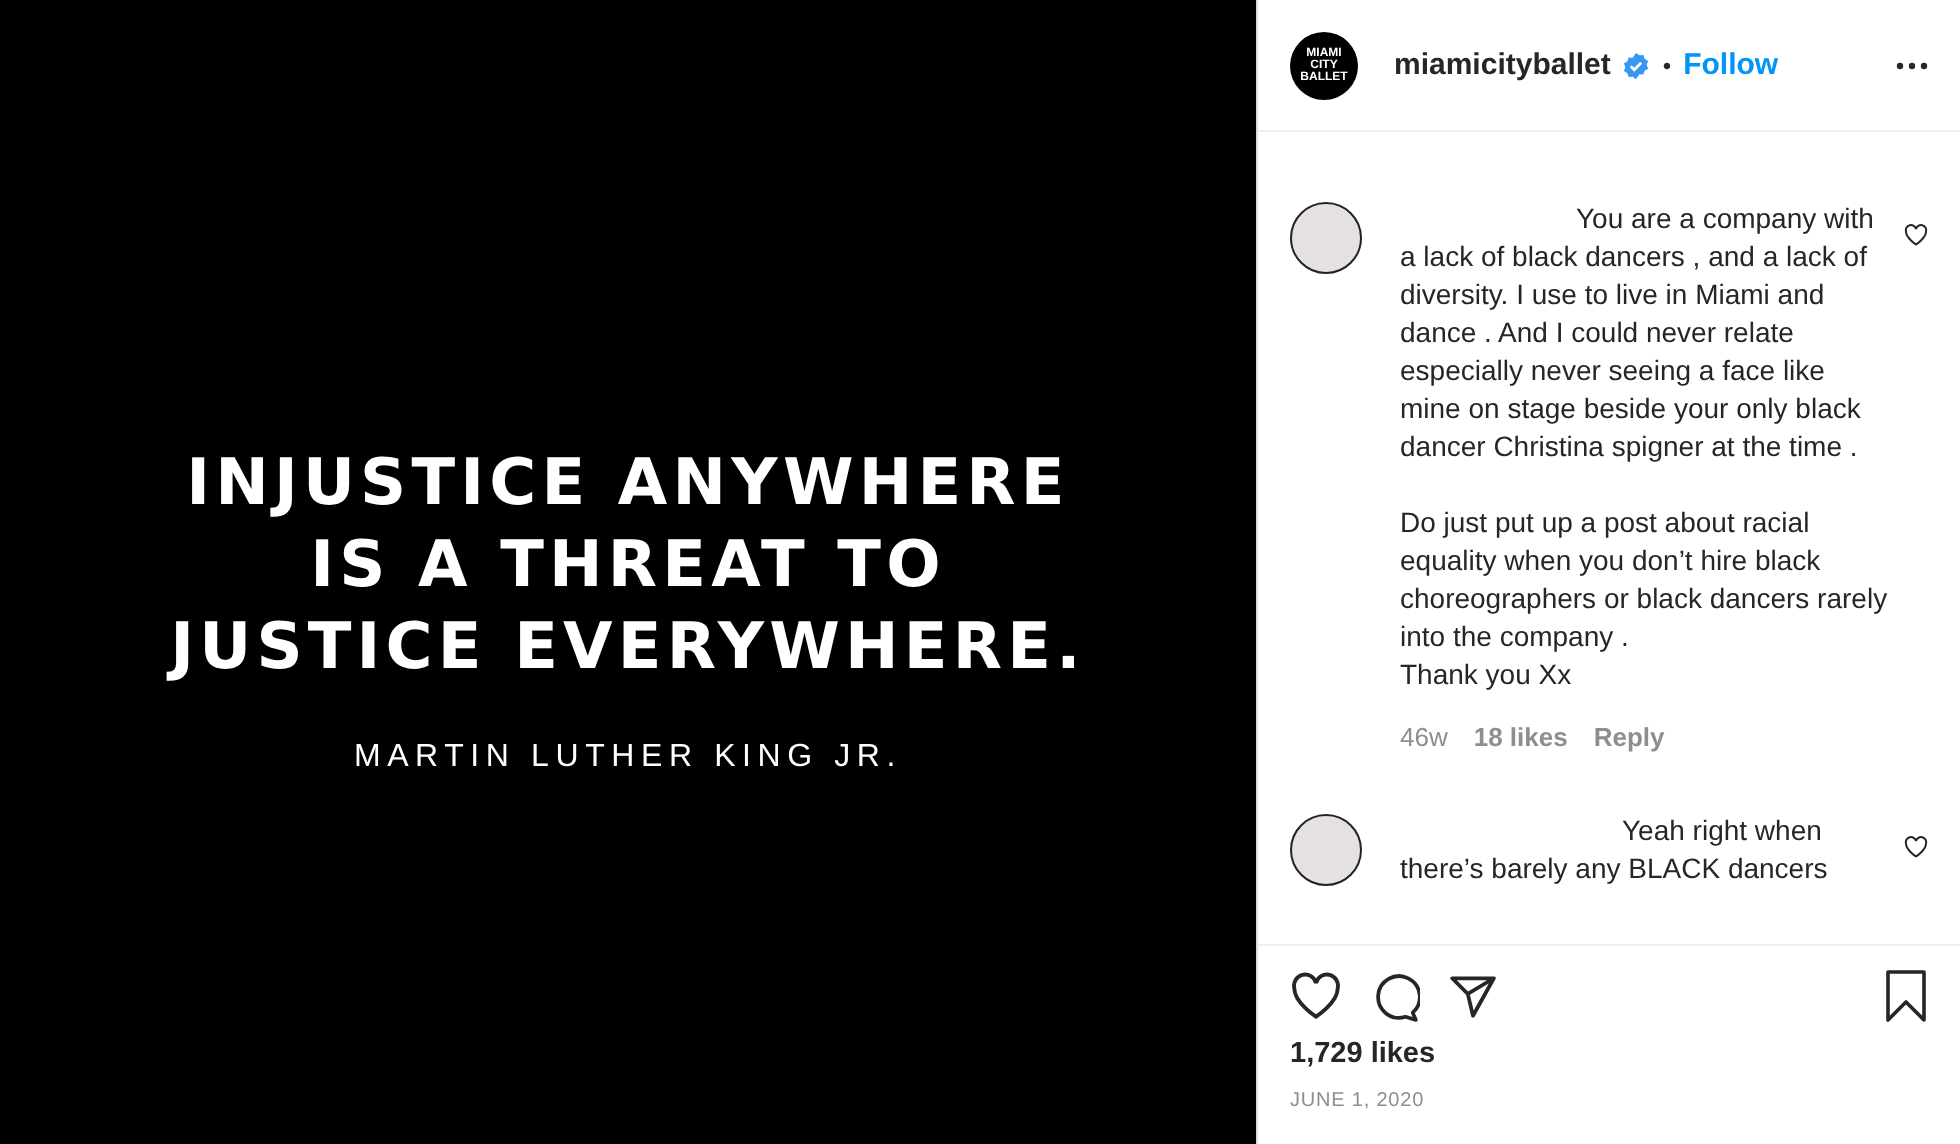  I want to click on post-date: JUNE 1, 2020, so click(1358, 1101).